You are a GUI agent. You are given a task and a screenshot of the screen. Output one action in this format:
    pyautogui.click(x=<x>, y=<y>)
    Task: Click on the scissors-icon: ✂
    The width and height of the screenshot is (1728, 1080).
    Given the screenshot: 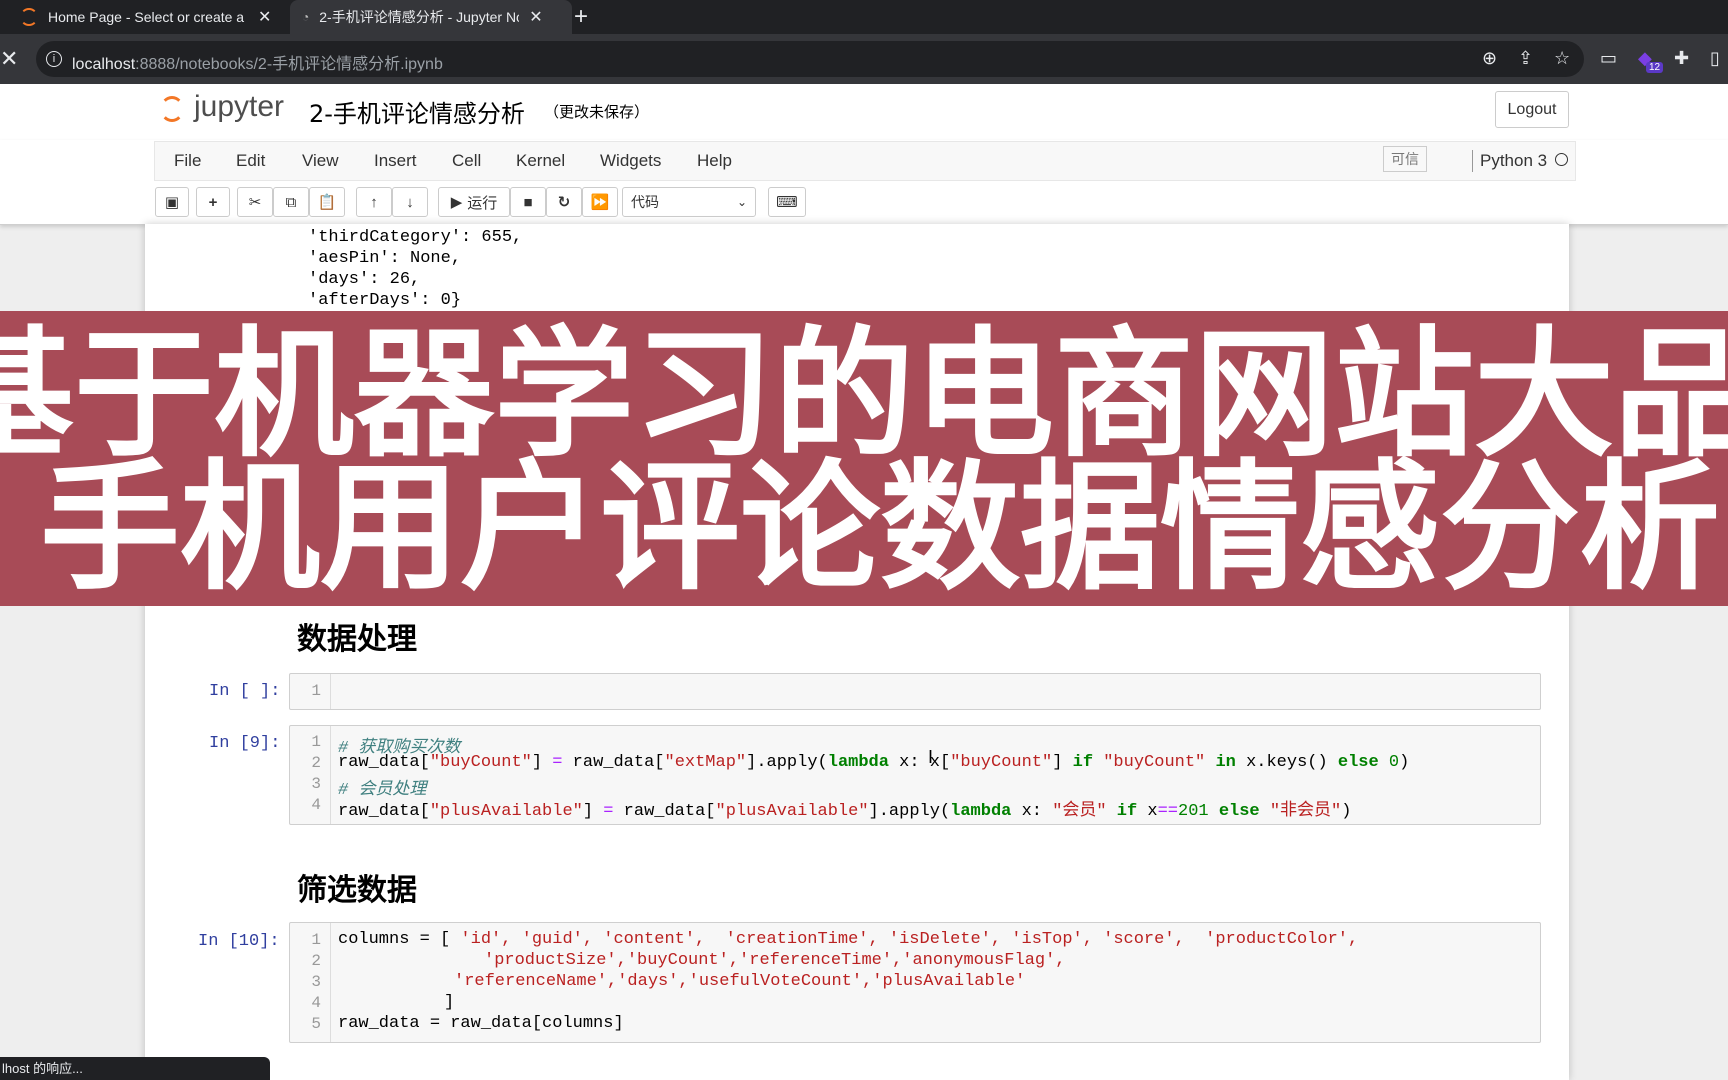 What is the action you would take?
    pyautogui.click(x=255, y=202)
    